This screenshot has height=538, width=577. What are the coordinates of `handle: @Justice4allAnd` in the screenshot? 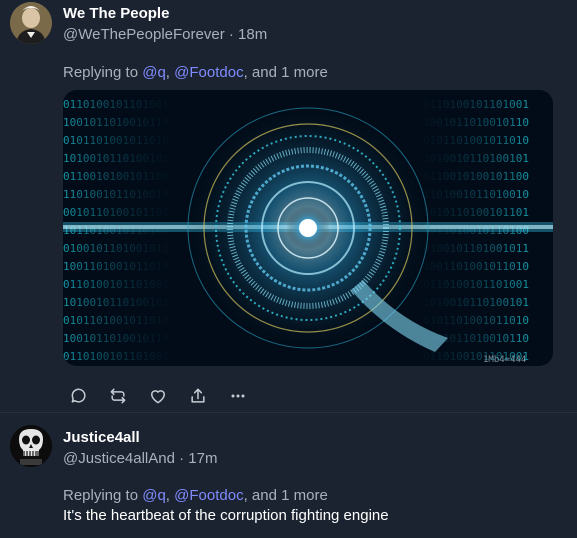 It's located at (119, 458).